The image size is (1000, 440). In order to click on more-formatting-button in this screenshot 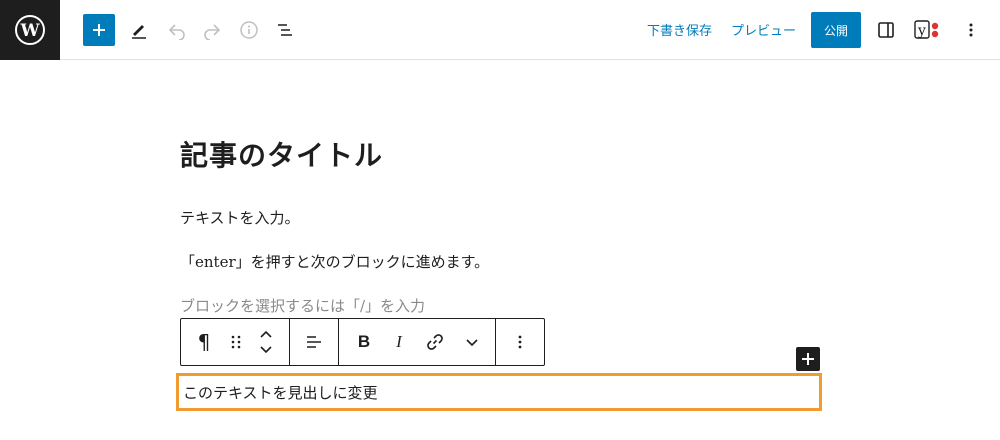, I will do `click(472, 342)`.